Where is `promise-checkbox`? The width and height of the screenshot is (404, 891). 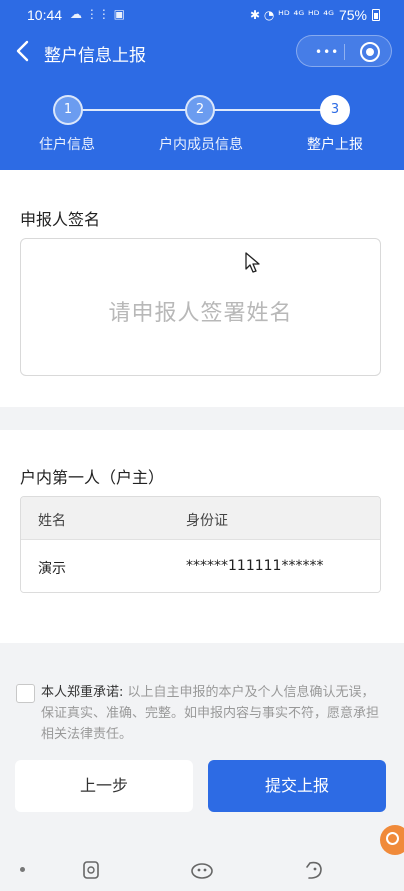
promise-checkbox is located at coordinates (25, 693).